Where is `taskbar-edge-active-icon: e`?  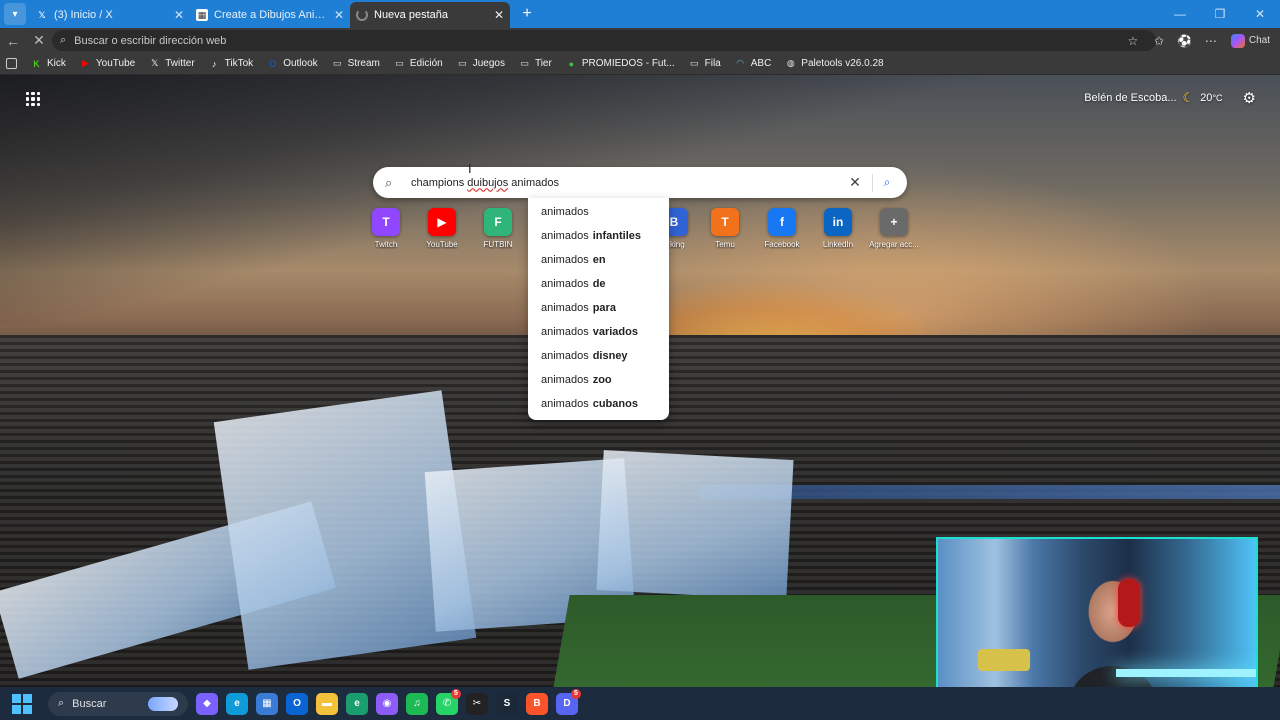 taskbar-edge-active-icon: e is located at coordinates (357, 703).